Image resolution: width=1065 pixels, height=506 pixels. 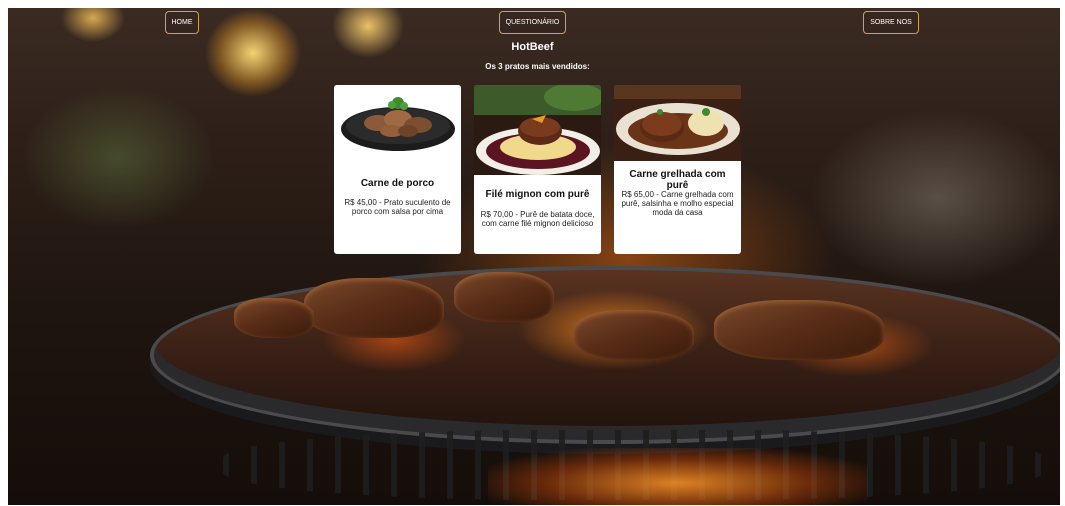 What do you see at coordinates (532, 47) in the screenshot?
I see `site-title: HotBeef` at bounding box center [532, 47].